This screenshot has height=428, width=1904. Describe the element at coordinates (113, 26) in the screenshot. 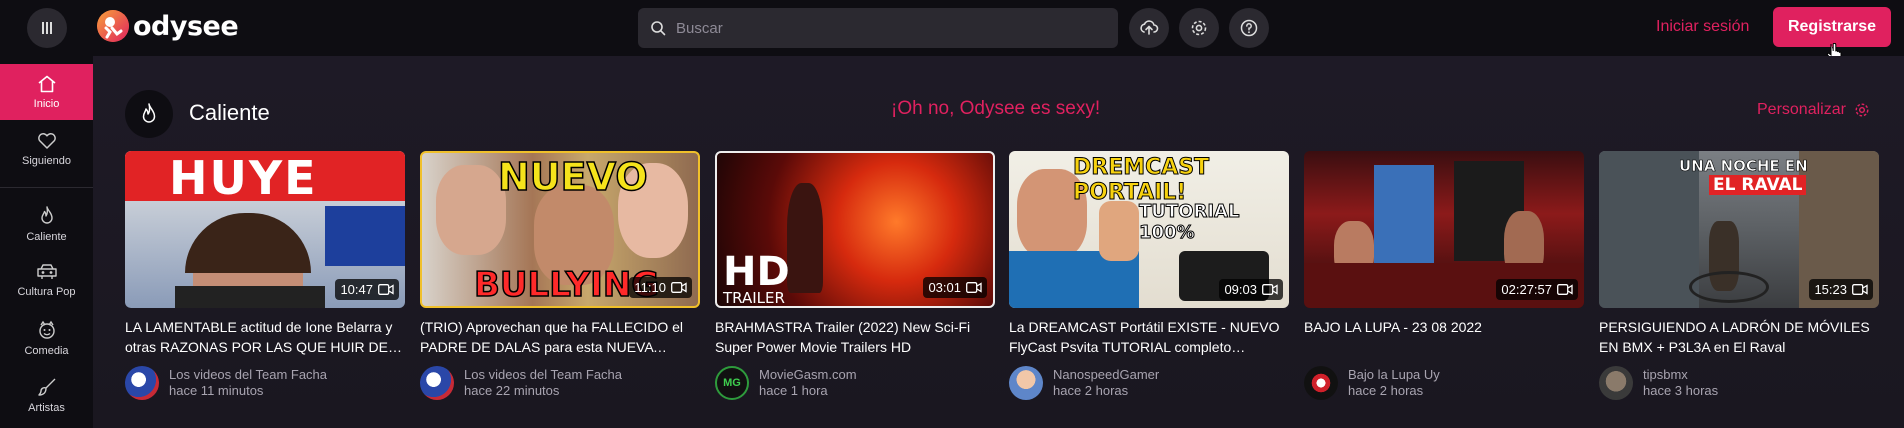

I see `odysee-logo-icon` at that location.